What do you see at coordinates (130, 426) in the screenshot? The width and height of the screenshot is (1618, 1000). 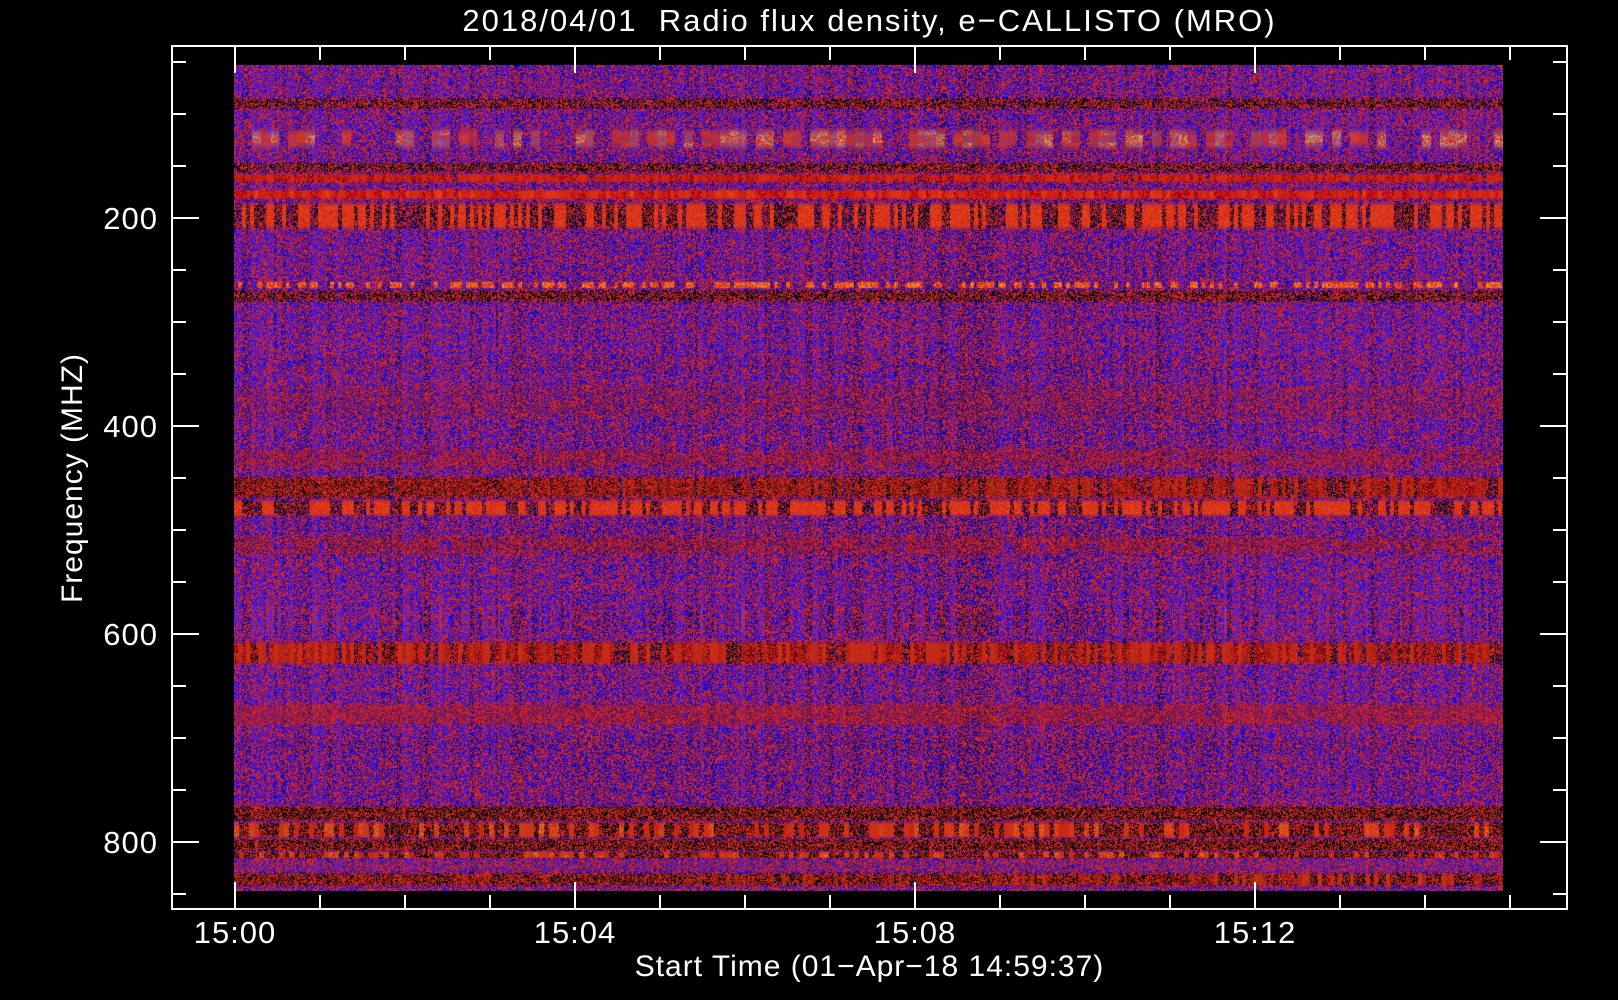 I see `y-tick-label: 400` at bounding box center [130, 426].